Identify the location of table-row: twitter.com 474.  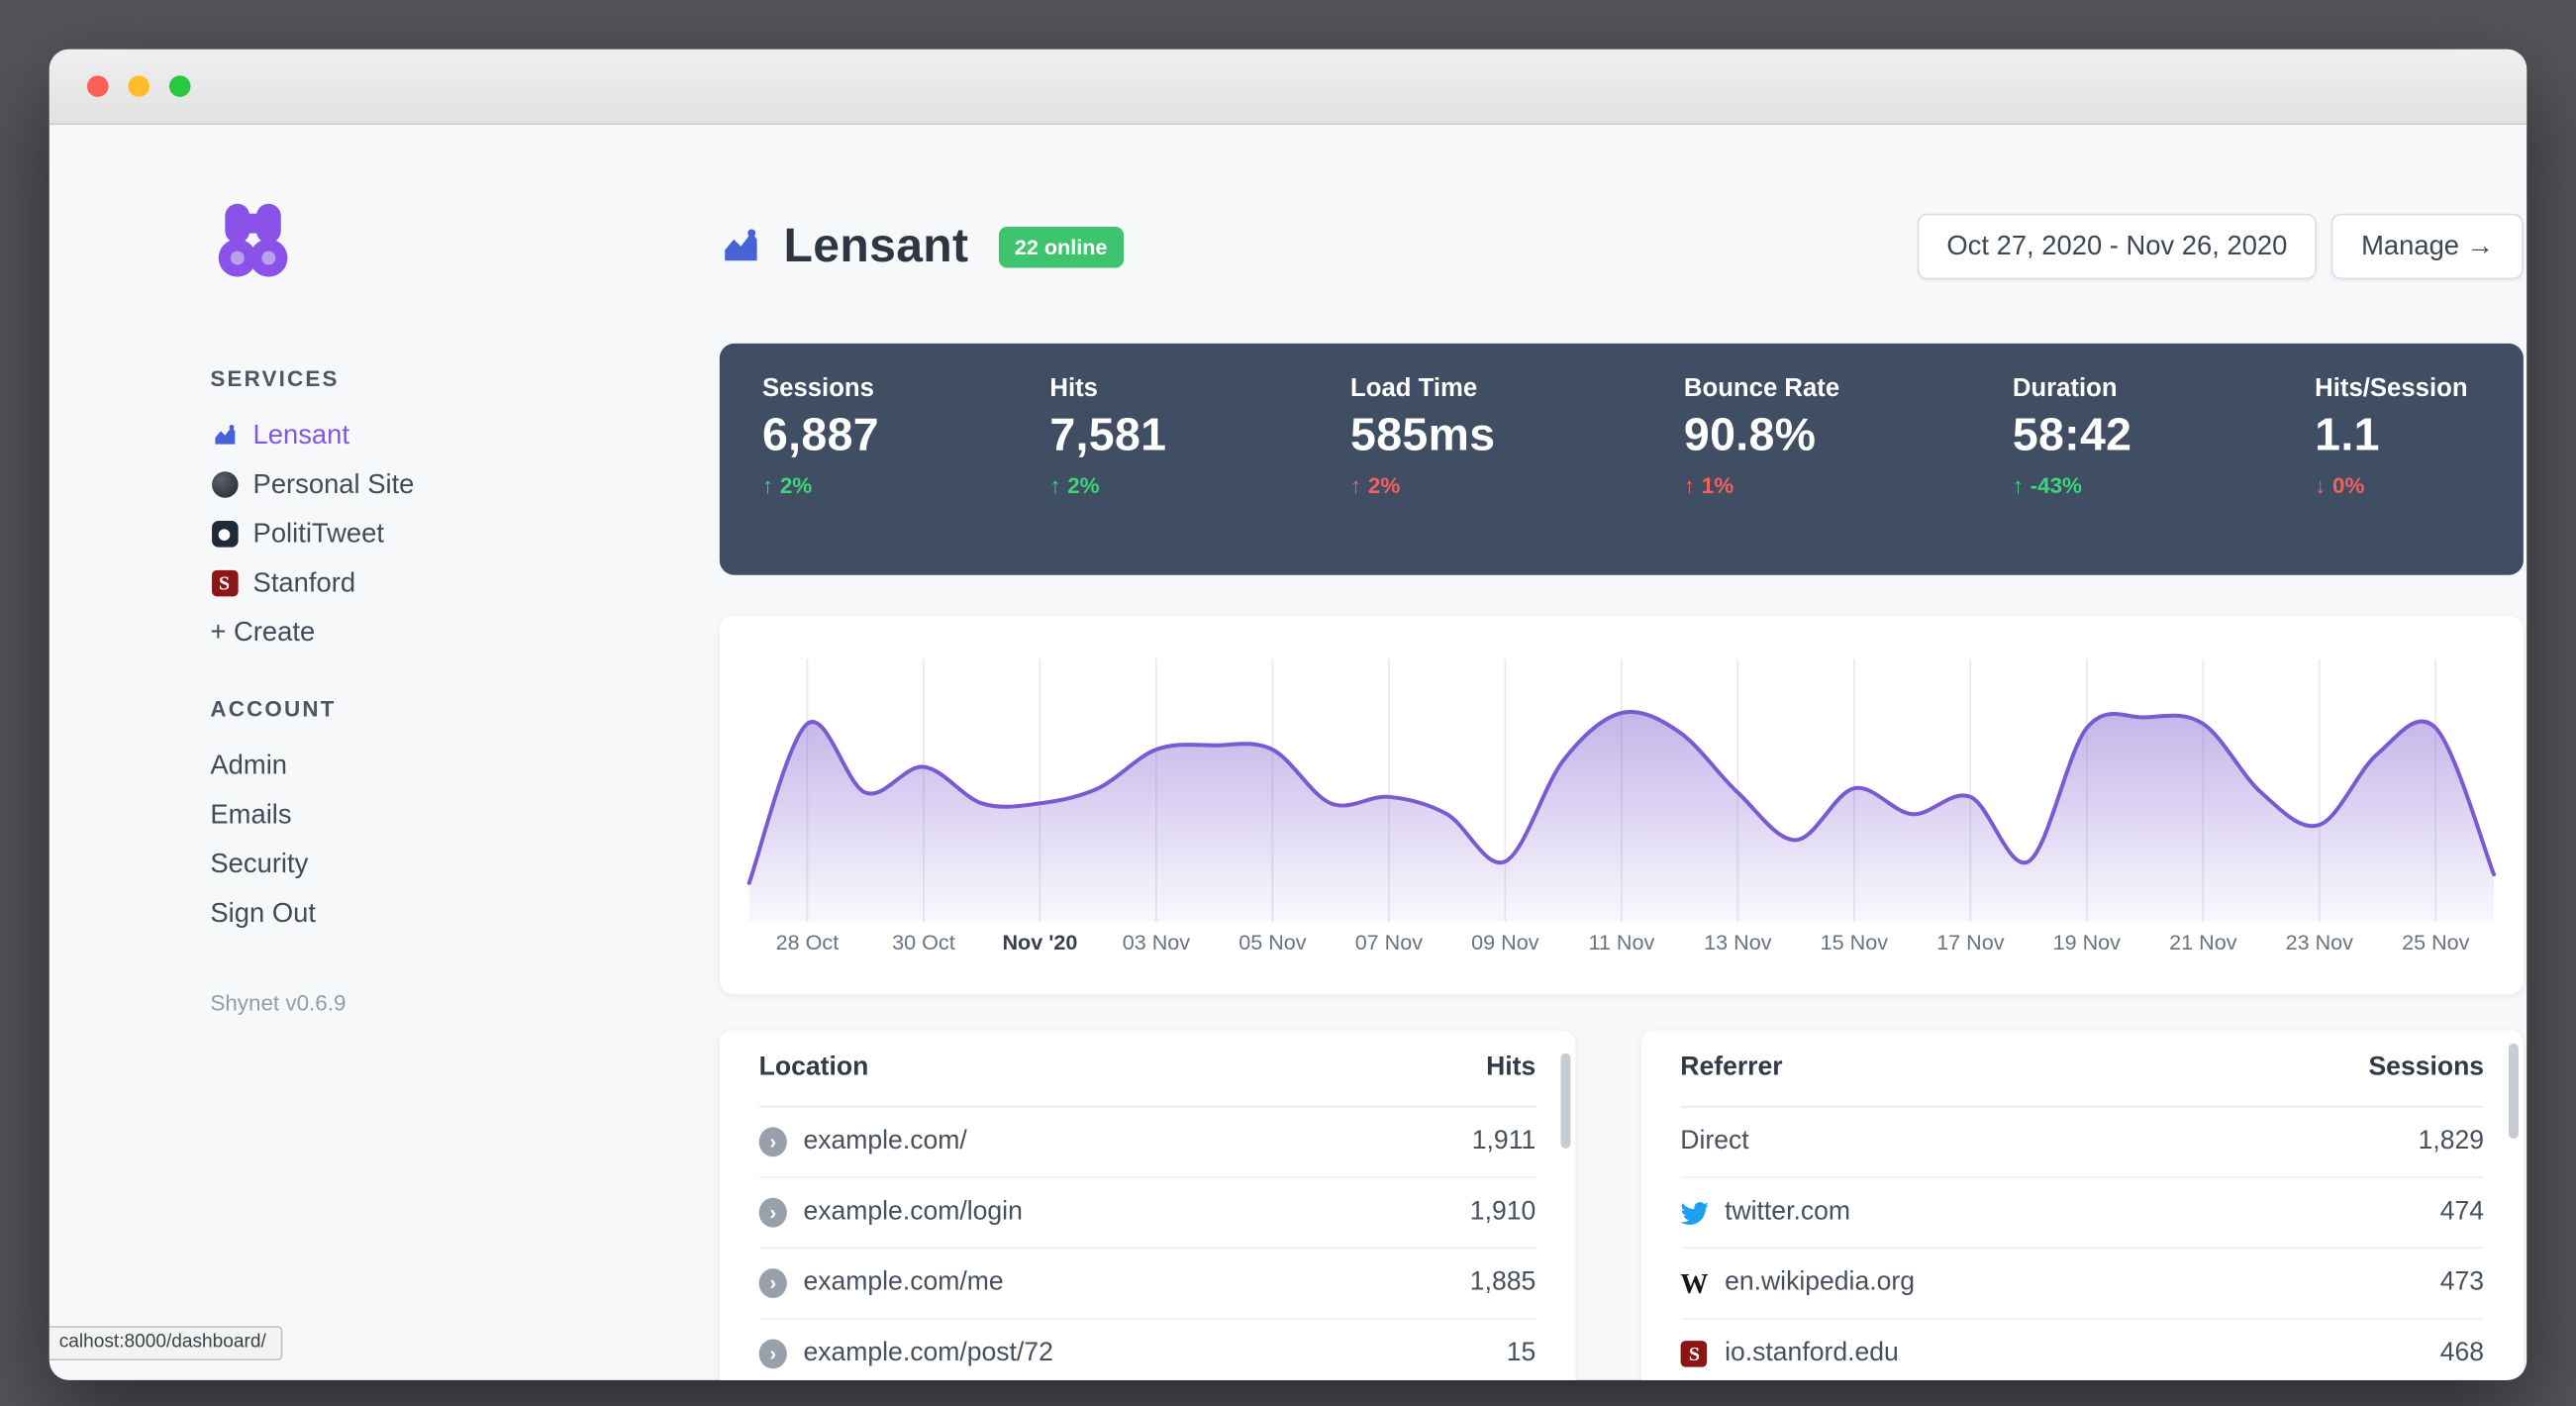
(2082, 1214).